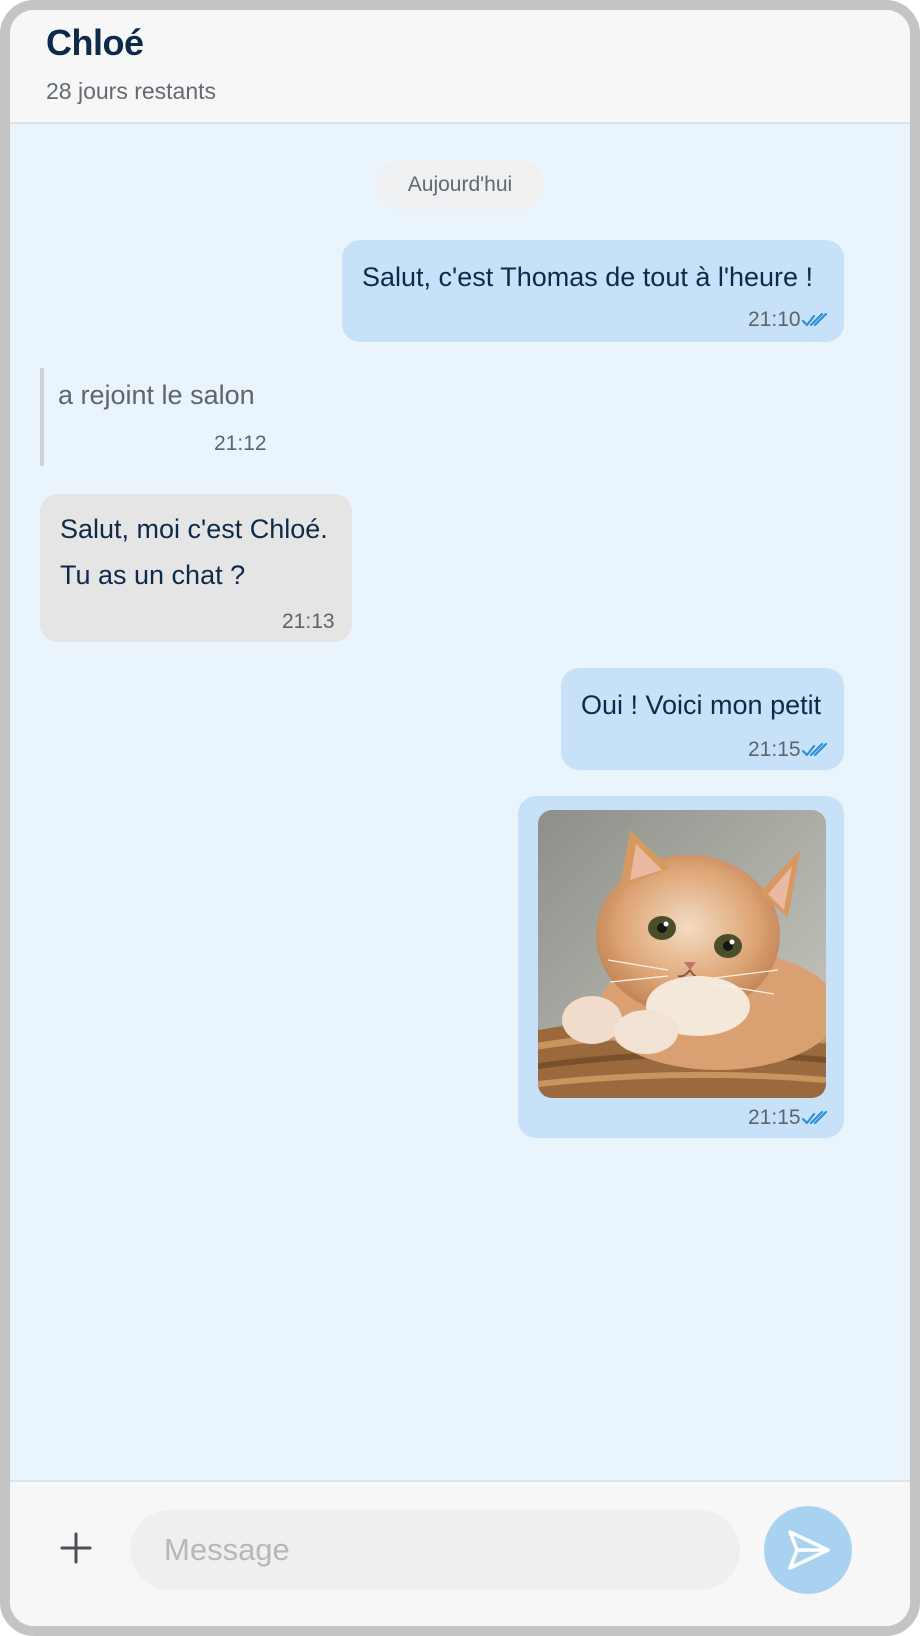 The width and height of the screenshot is (920, 1636). I want to click on message-text: Salut, c'est Thomas de tout à l'heure !, so click(588, 277).